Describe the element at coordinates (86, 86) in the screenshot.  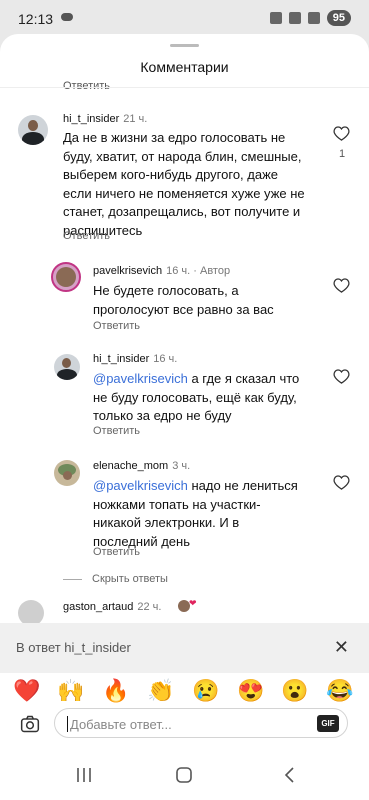
I see `reply-link: Ответить` at that location.